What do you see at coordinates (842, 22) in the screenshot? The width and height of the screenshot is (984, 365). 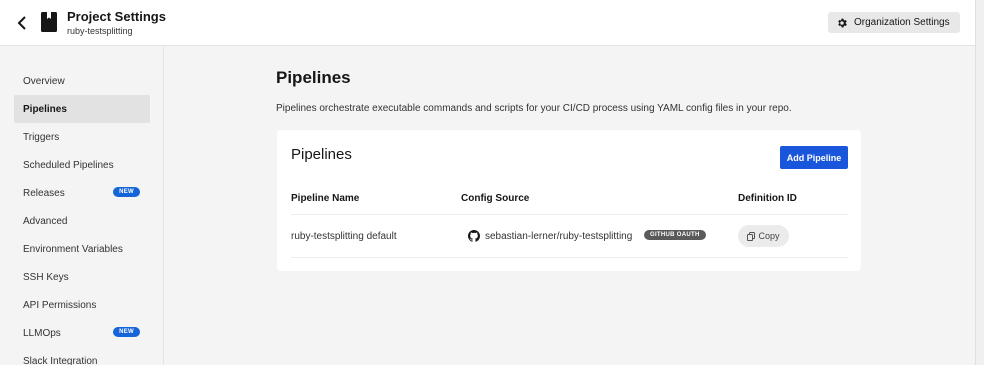 I see `gear-icon` at bounding box center [842, 22].